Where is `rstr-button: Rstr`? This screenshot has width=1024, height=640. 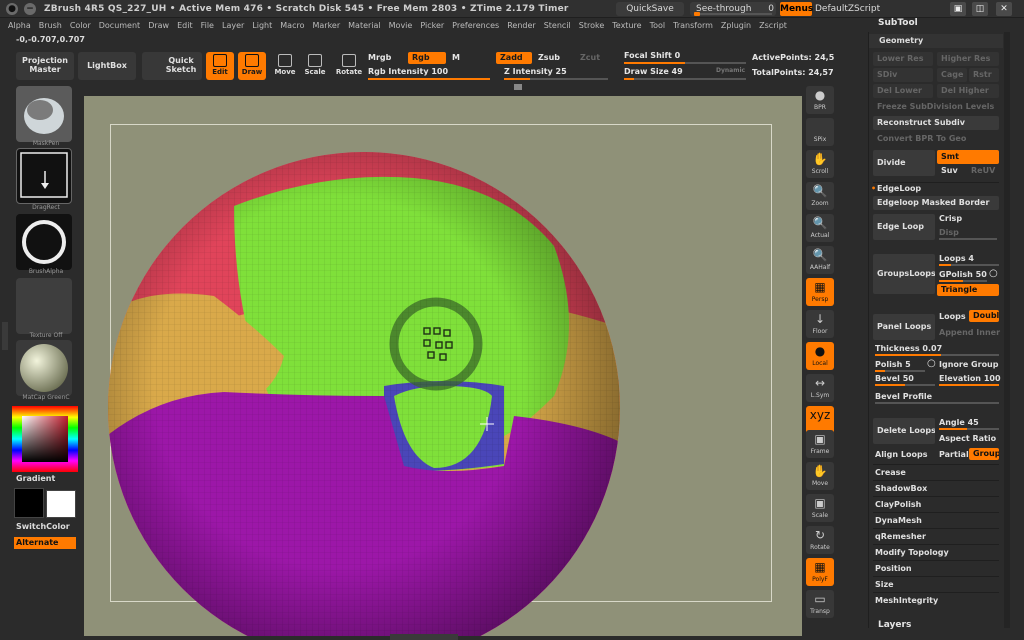
rstr-button: Rstr is located at coordinates (984, 75).